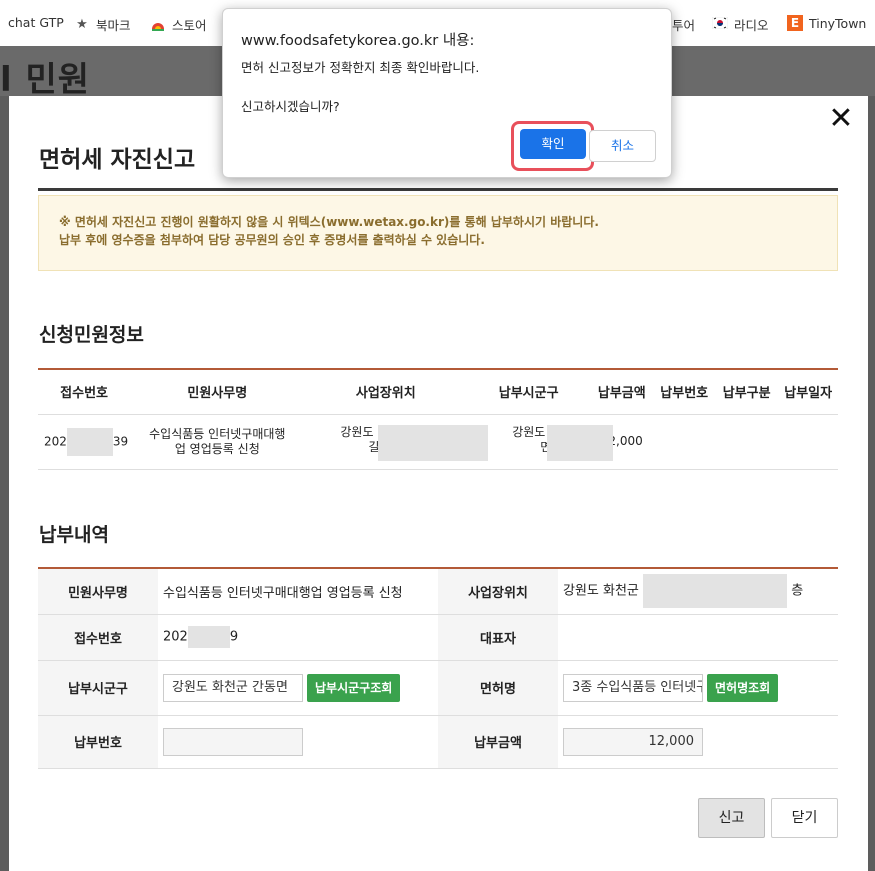  What do you see at coordinates (113, 25) in the screenshot?
I see `bookmark-label: 북마크` at bounding box center [113, 25].